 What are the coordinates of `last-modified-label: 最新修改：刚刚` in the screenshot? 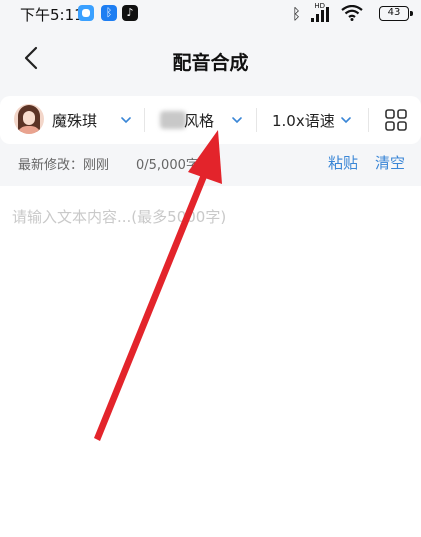 It's located at (64, 165).